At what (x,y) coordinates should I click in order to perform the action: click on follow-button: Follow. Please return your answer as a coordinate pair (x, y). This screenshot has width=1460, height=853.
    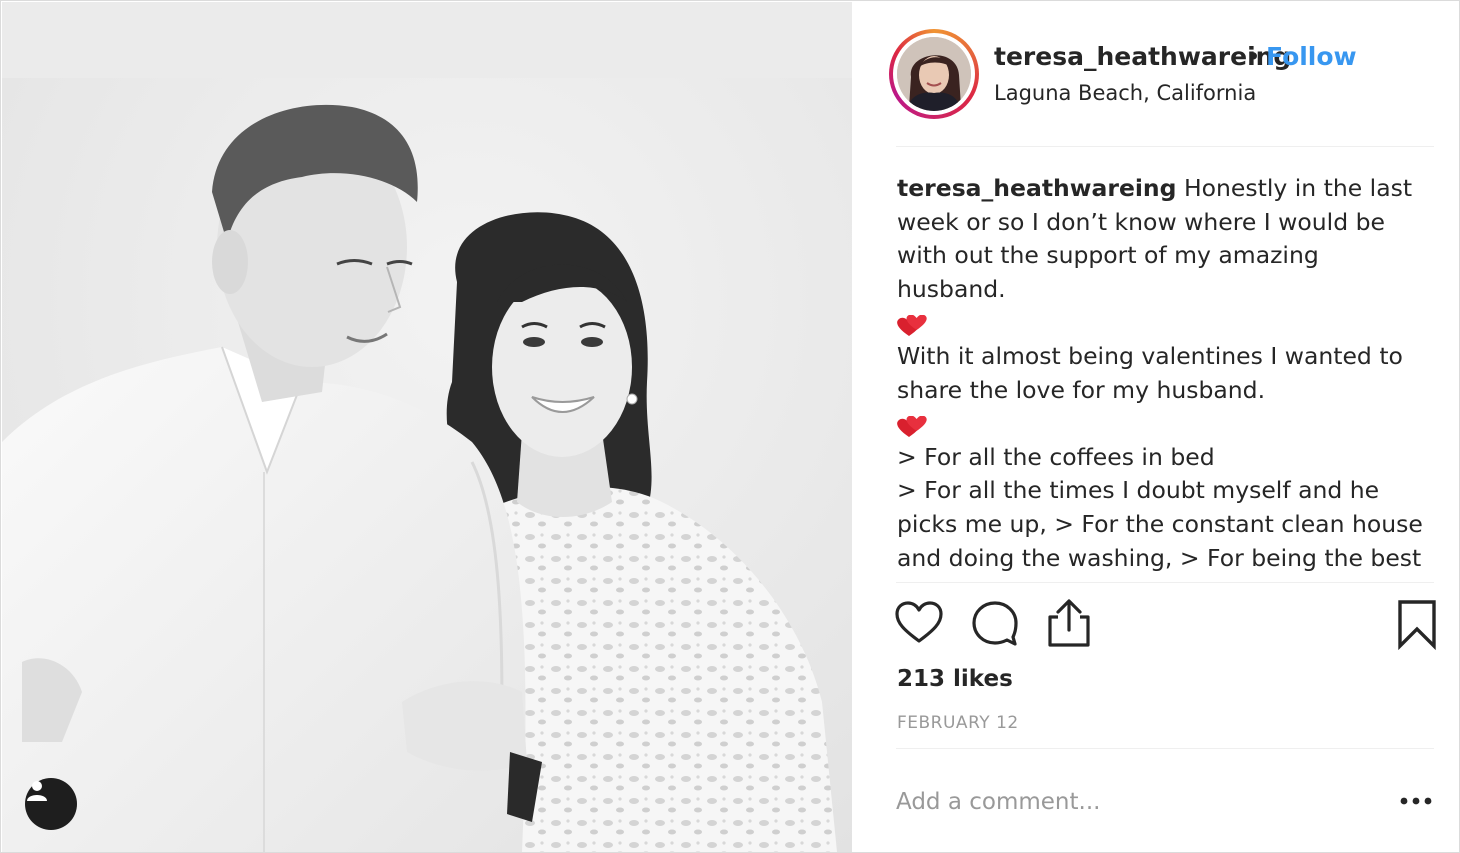
    Looking at the image, I should click on (1311, 56).